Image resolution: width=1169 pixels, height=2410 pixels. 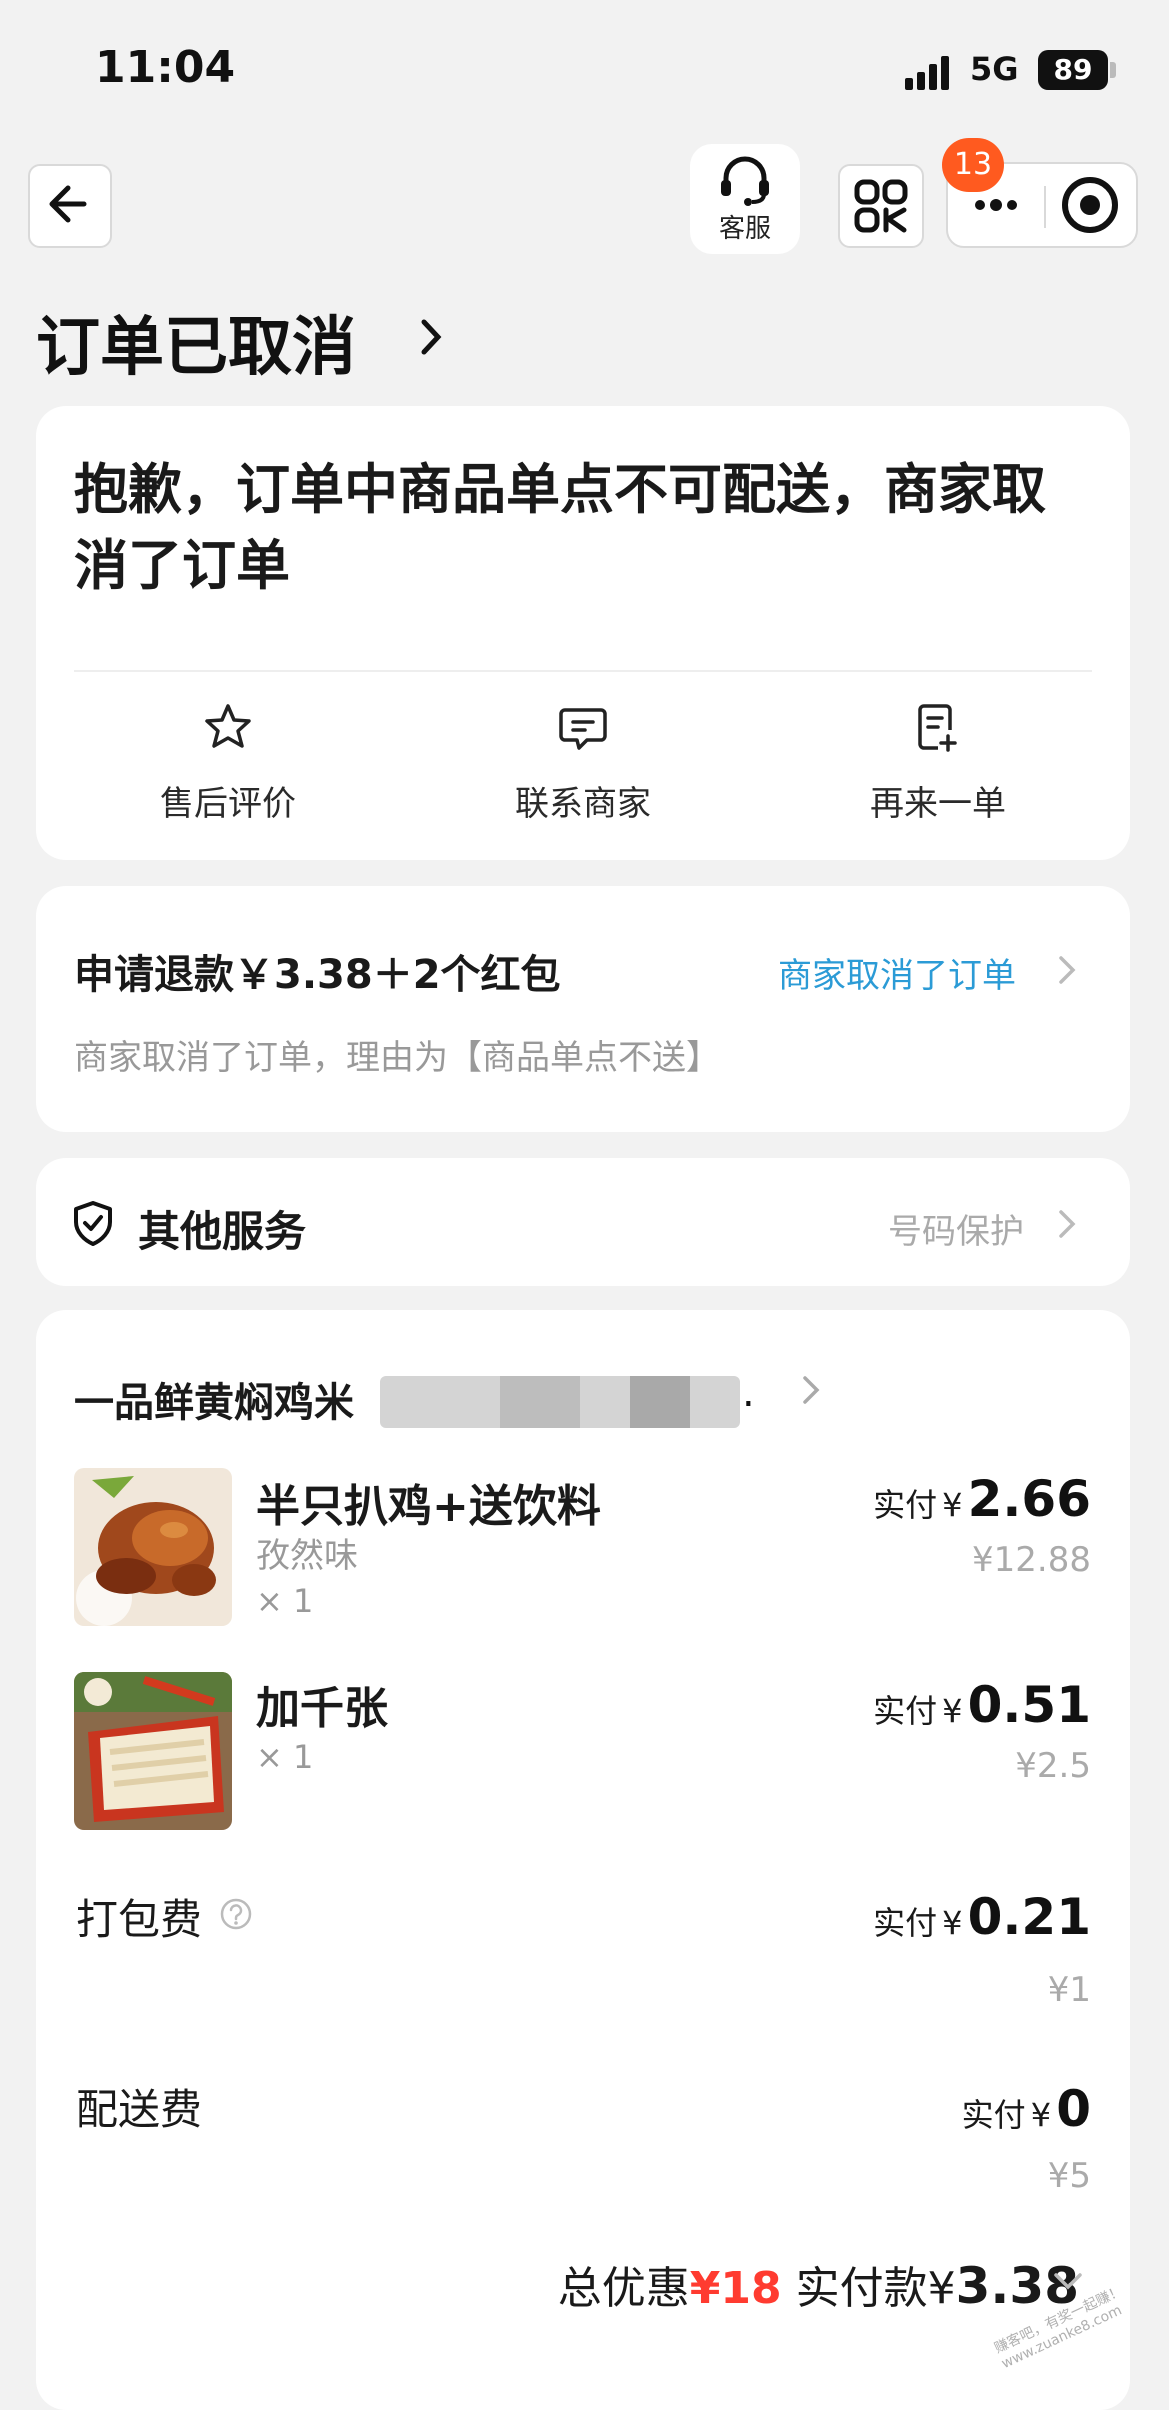 I want to click on total-paid-label: 实付款, so click(x=861, y=2288).